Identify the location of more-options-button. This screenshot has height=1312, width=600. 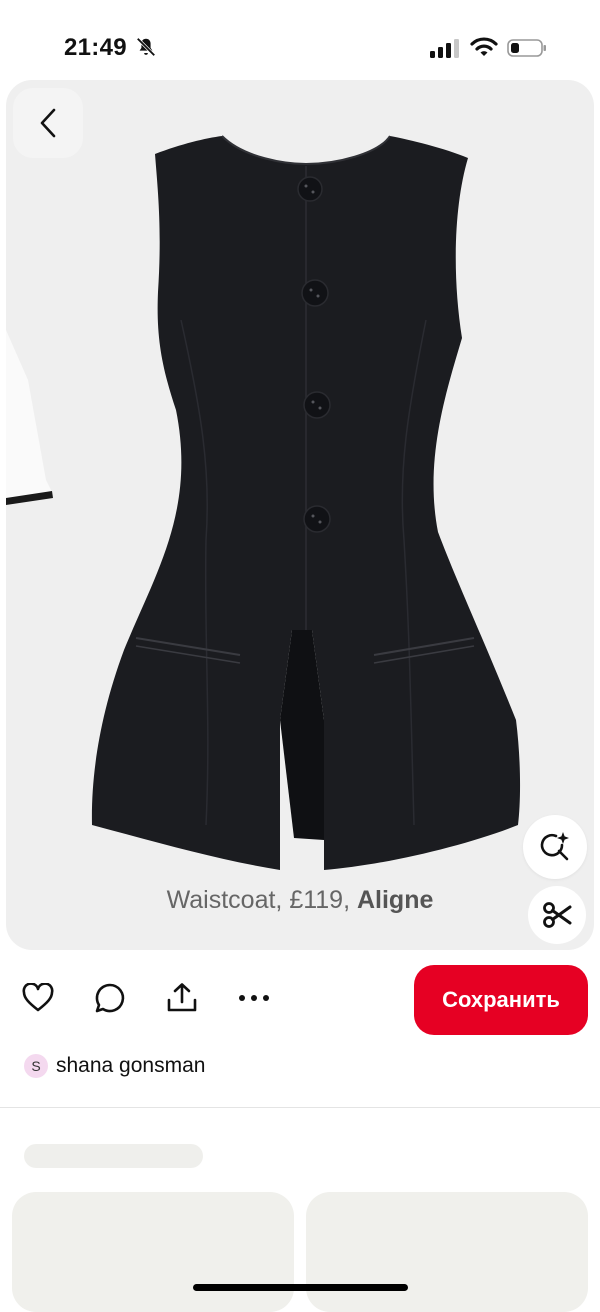
(254, 998).